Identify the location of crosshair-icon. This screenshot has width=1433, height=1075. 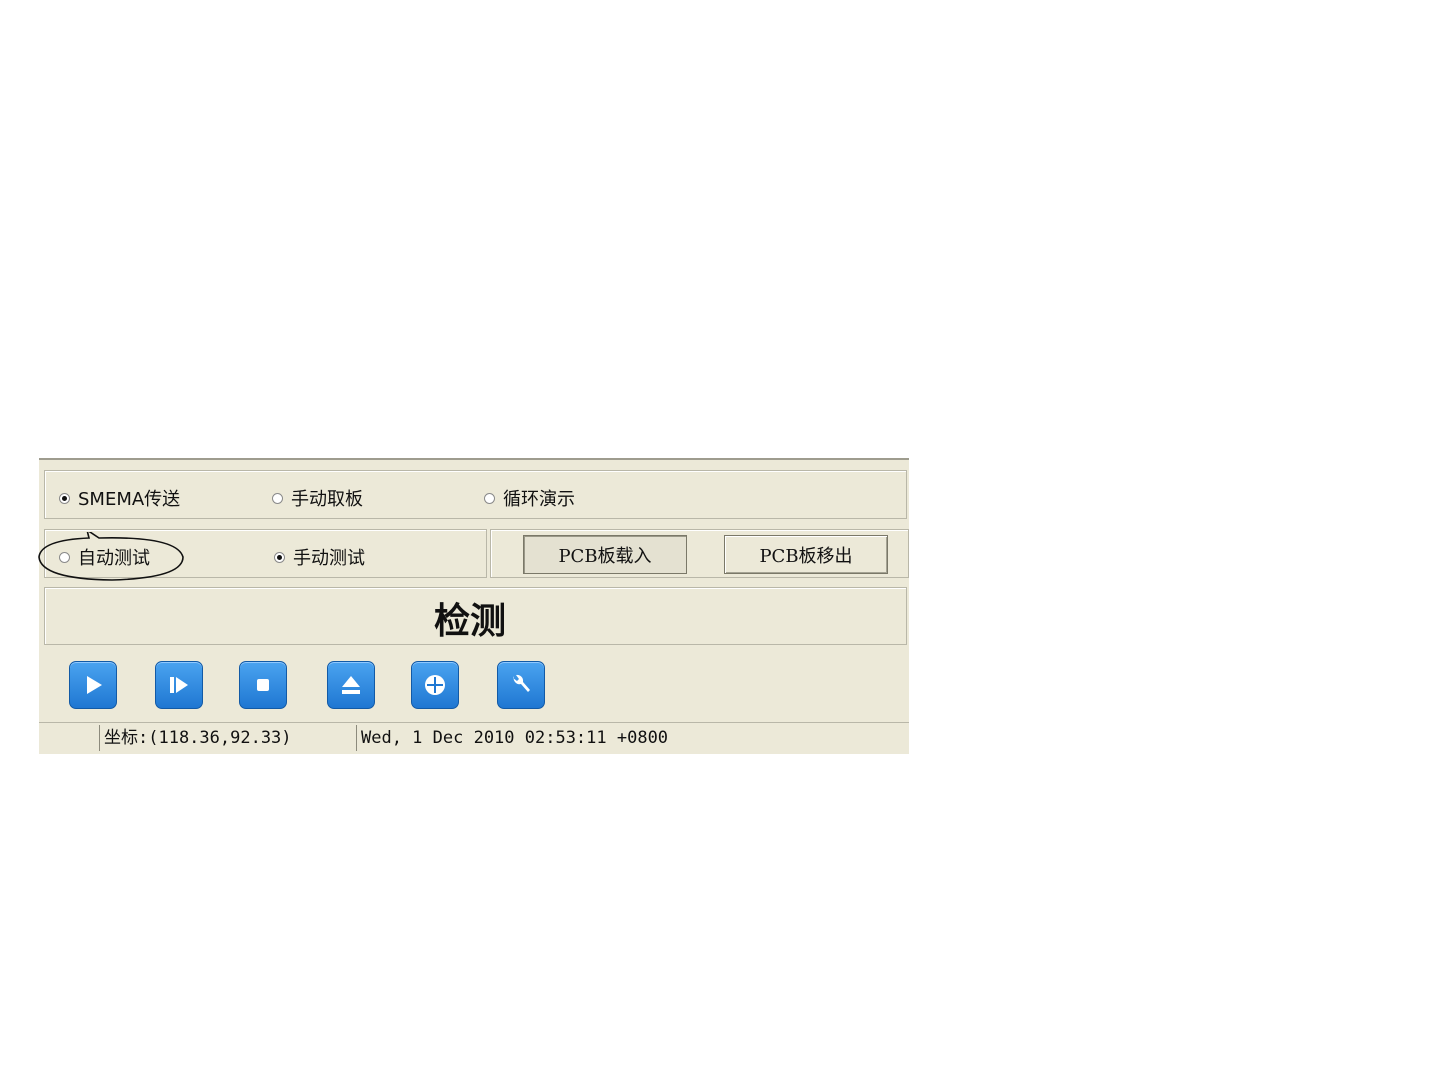
(435, 685).